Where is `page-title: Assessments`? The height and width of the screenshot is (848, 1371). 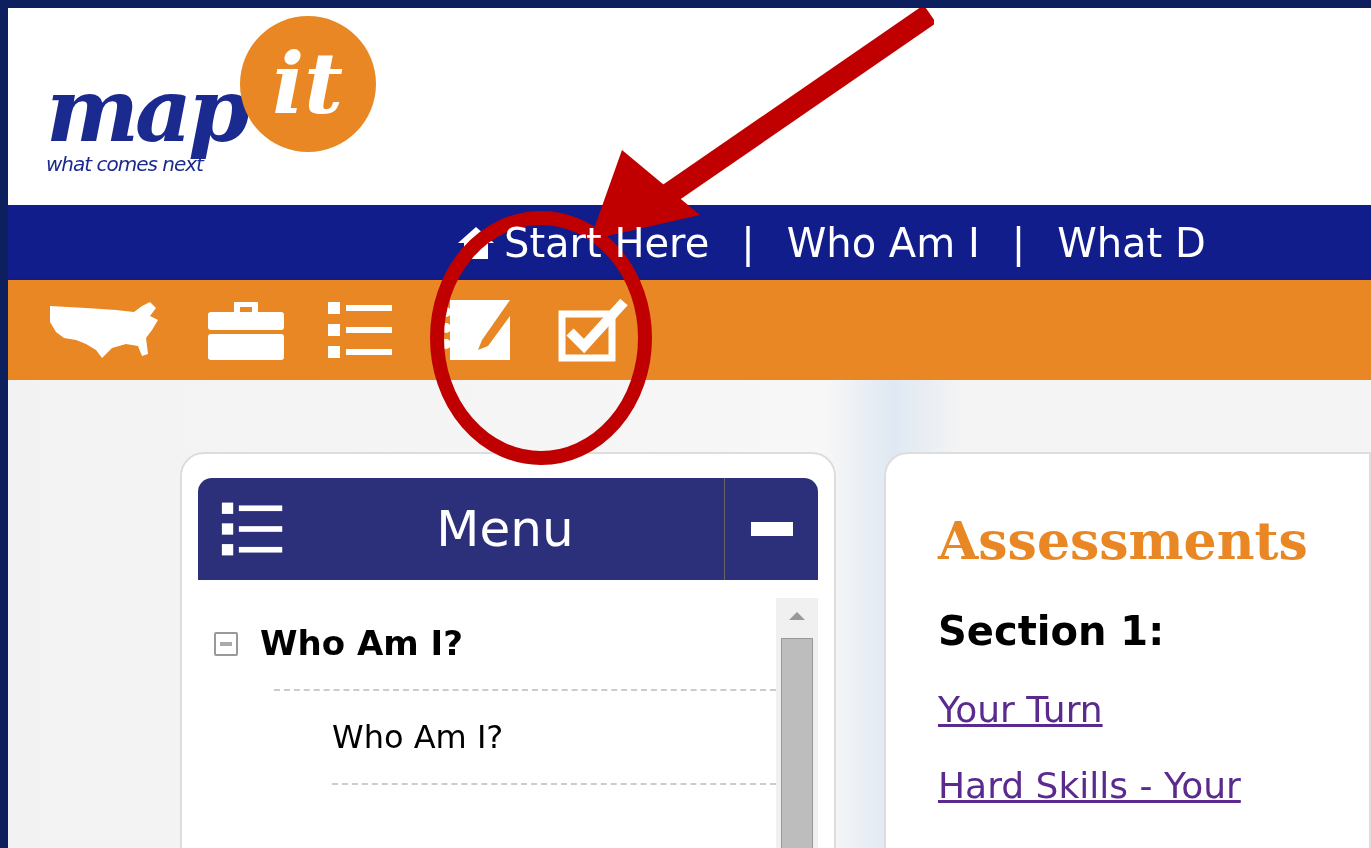 page-title: Assessments is located at coordinates (1123, 541).